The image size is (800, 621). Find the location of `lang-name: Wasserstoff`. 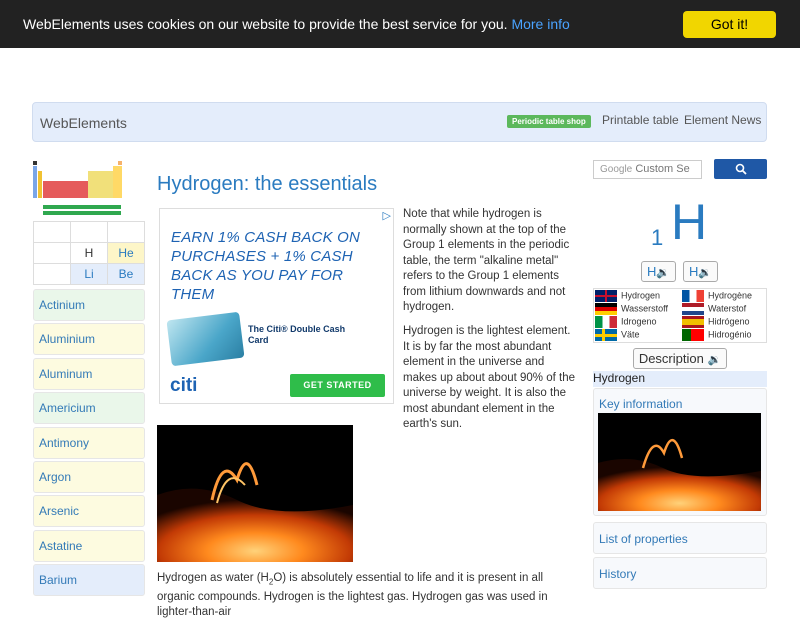

lang-name: Wasserstoff is located at coordinates (645, 308).